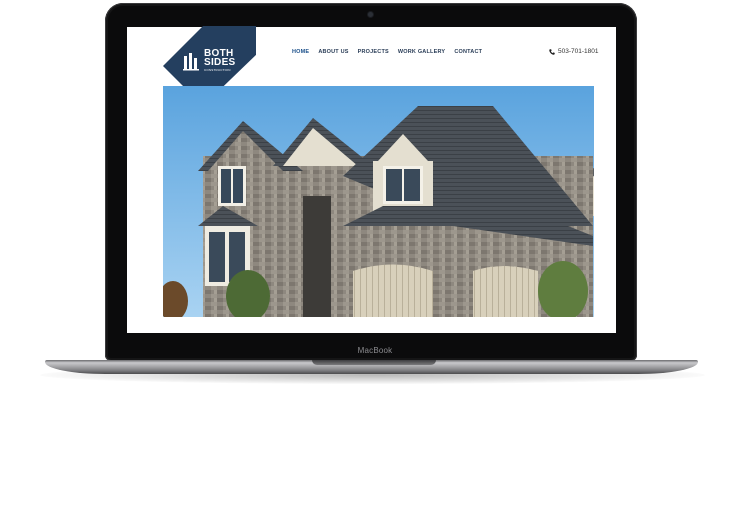 The height and width of the screenshot is (509, 750). I want to click on macbook-label: MacBook, so click(375, 350).